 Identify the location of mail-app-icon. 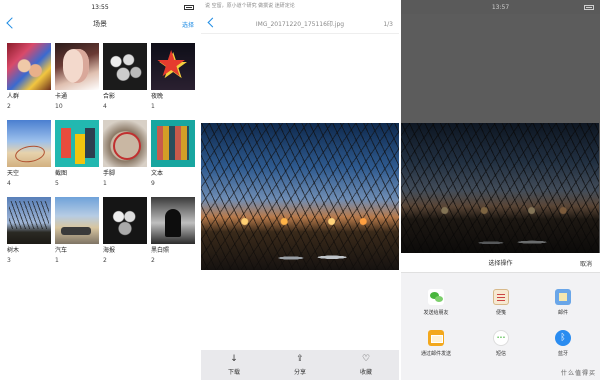
(563, 297).